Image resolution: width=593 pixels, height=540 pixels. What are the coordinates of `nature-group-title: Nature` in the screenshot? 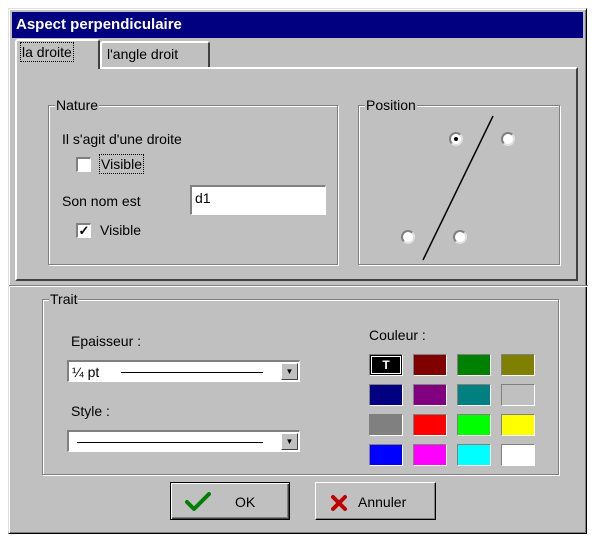 It's located at (77, 105).